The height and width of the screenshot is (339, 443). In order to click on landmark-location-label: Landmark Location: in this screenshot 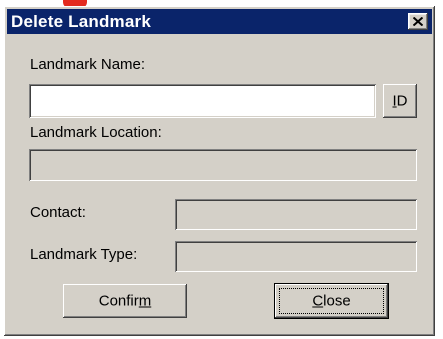, I will do `click(96, 132)`.